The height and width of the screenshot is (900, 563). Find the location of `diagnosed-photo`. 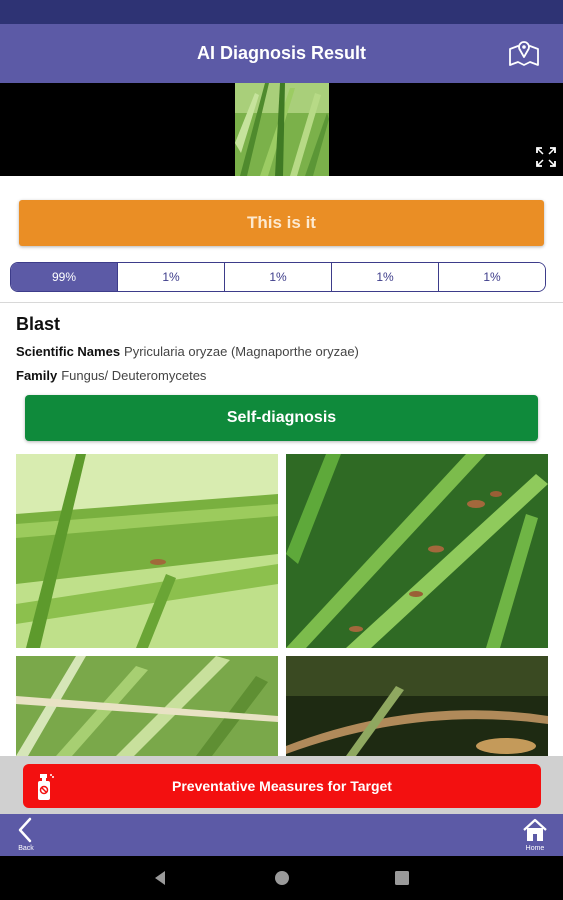

diagnosed-photo is located at coordinates (282, 129).